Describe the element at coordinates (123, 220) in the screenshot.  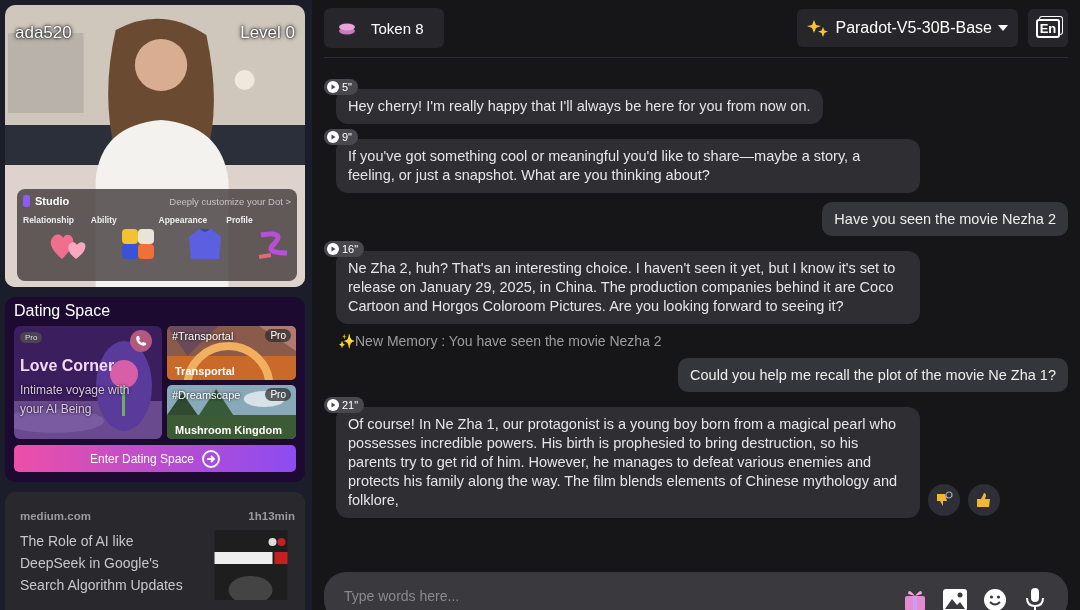
I see `studio-item-label: Ability` at that location.